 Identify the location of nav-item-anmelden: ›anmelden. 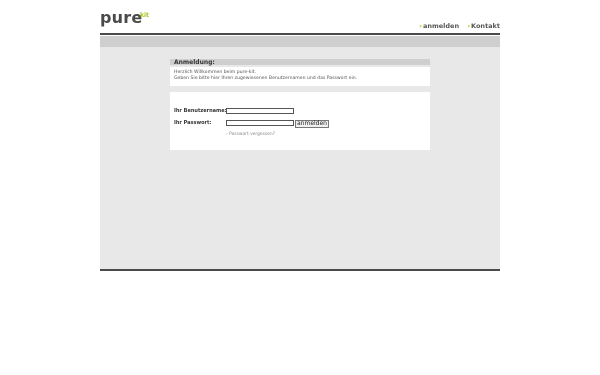
(439, 26).